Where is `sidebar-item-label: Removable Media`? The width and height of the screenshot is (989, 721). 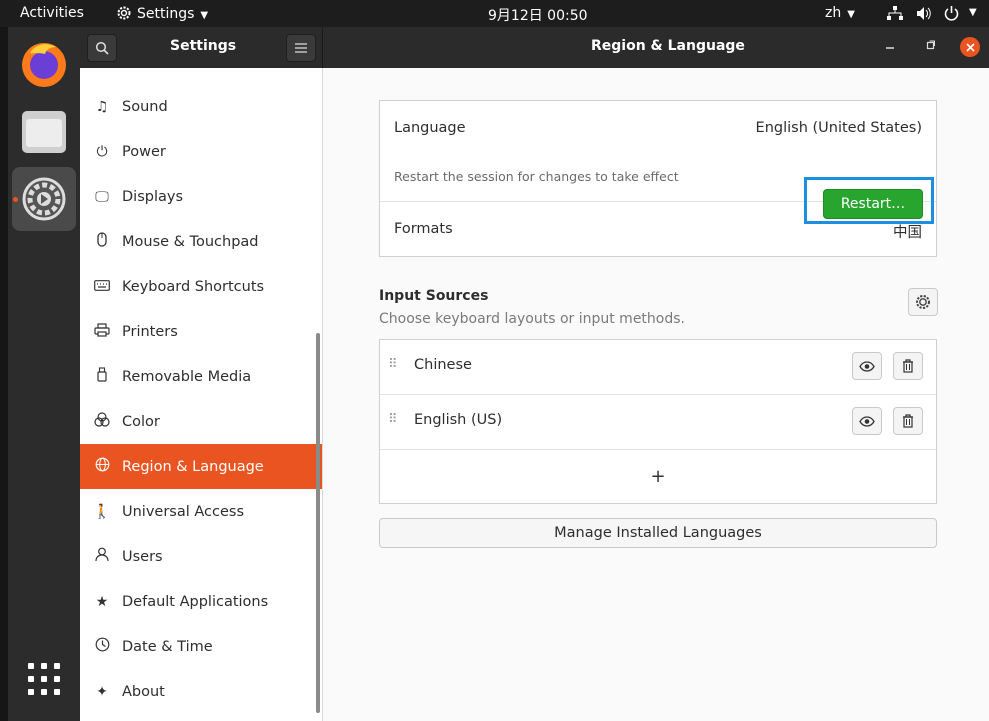
sidebar-item-label: Removable Media is located at coordinates (187, 376).